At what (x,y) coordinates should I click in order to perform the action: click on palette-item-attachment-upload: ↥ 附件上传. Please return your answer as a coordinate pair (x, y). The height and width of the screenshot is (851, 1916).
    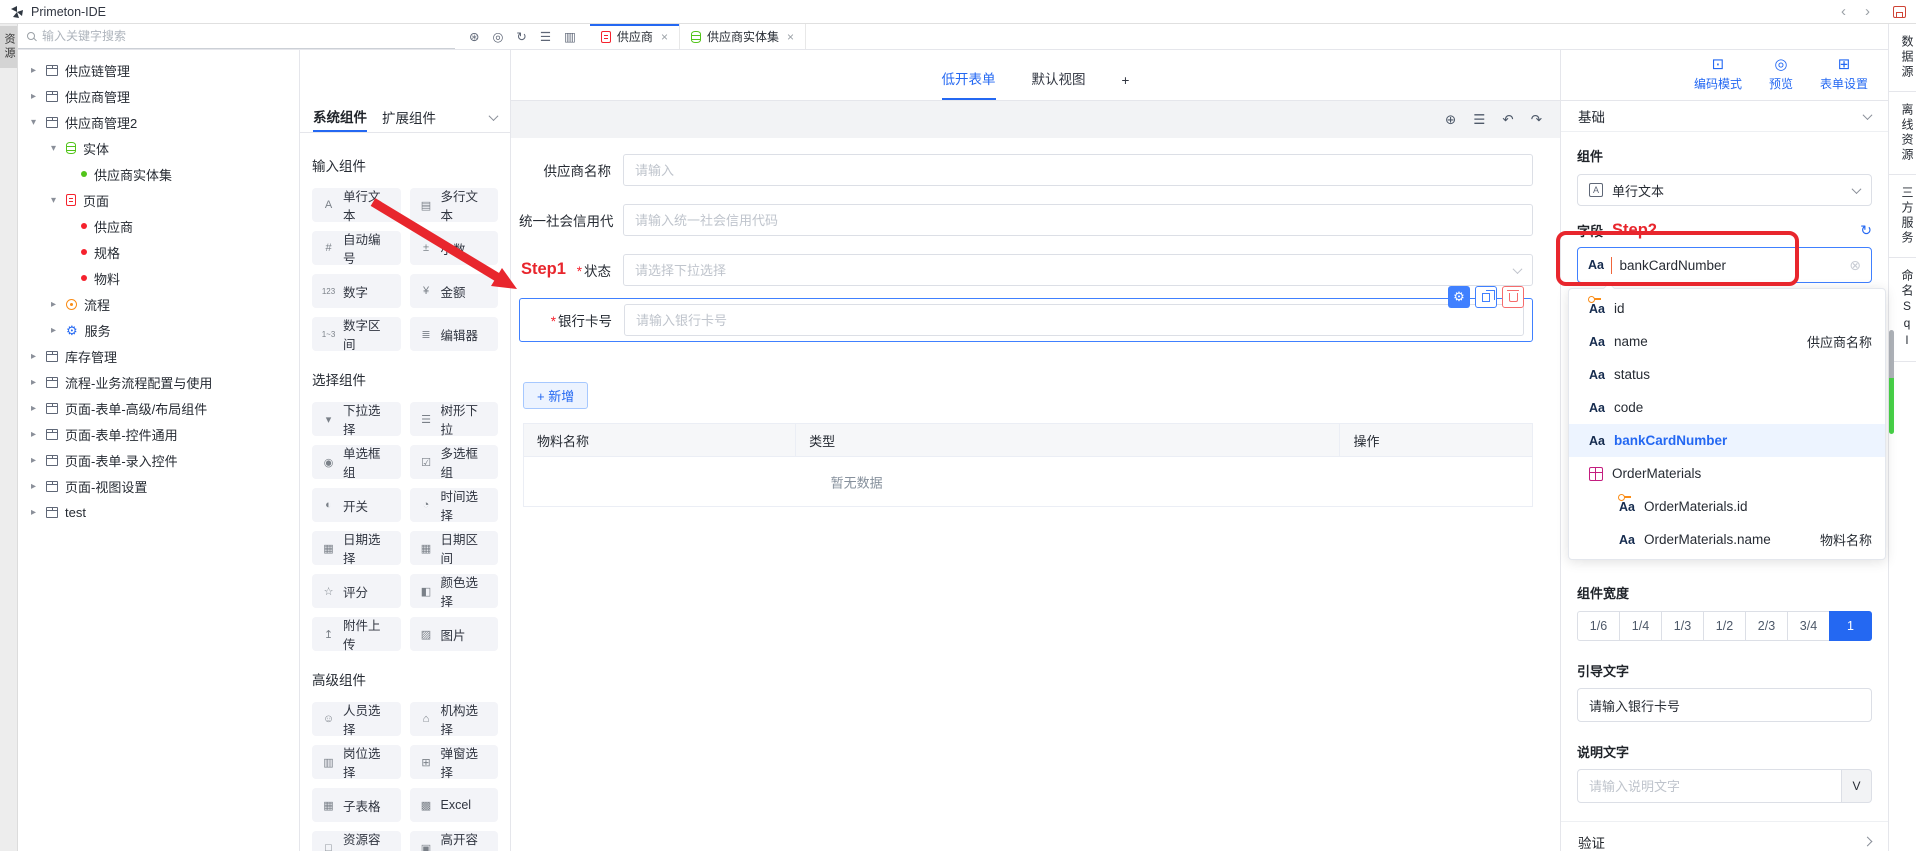
    Looking at the image, I should click on (356, 634).